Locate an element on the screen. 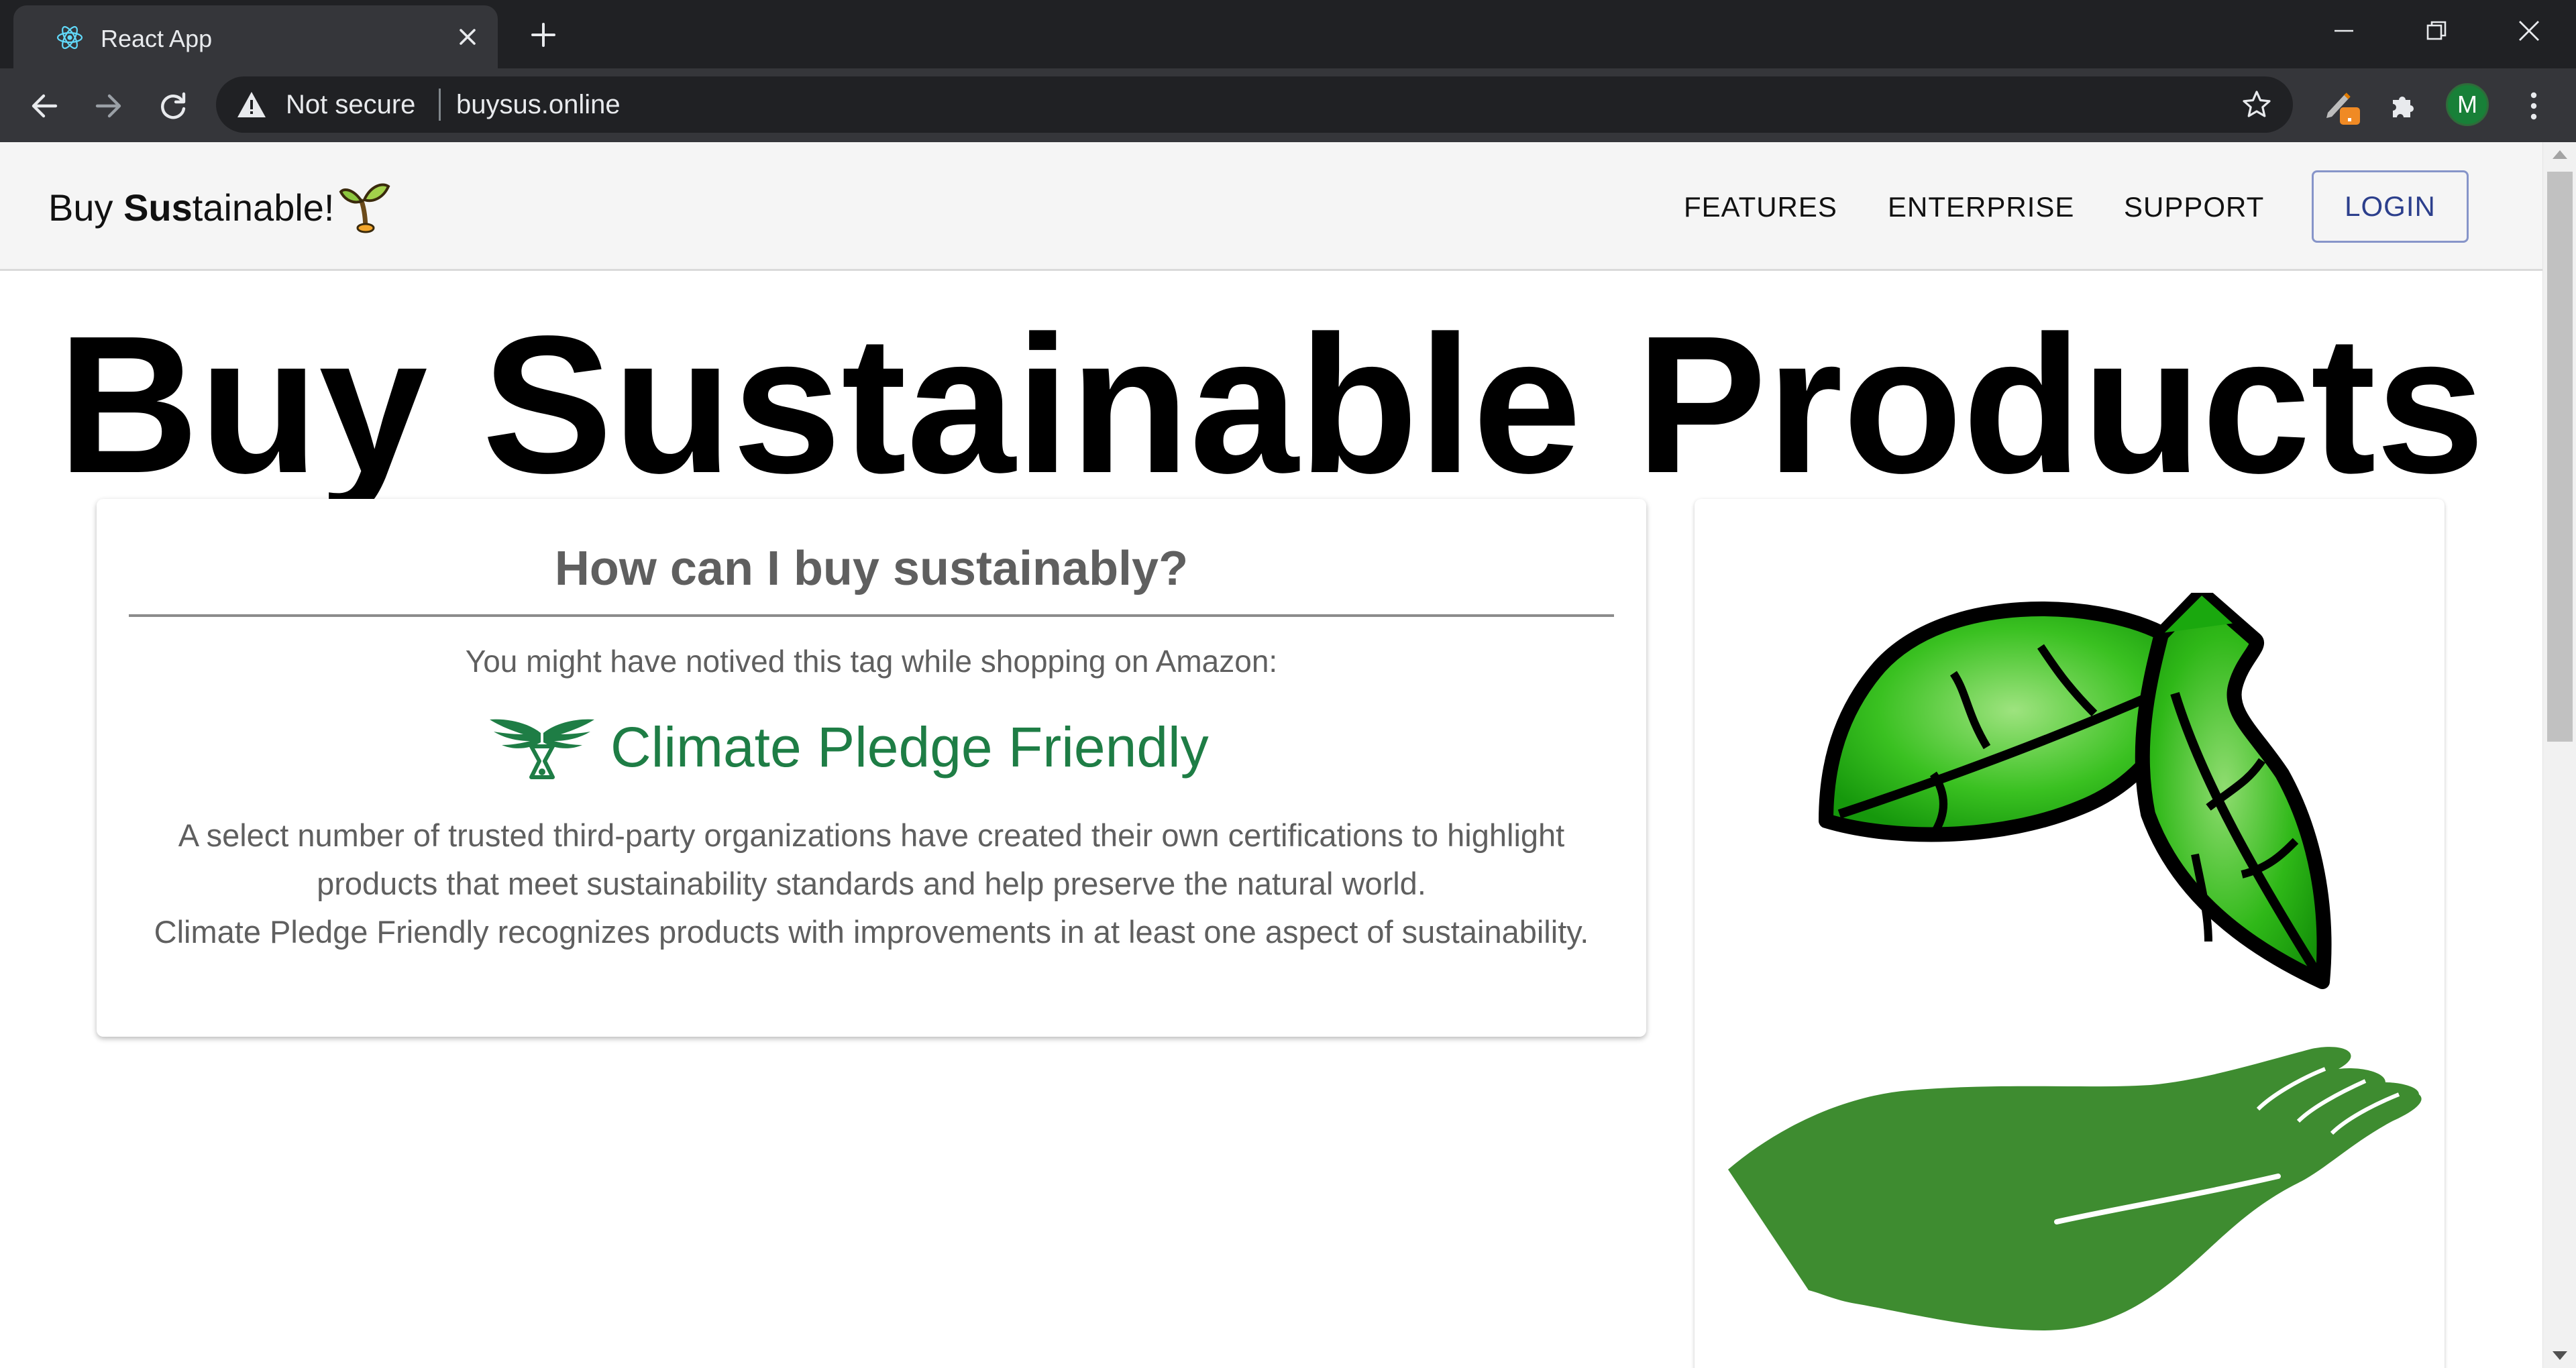 The image size is (2576, 1368). nav-support: SUPPORT is located at coordinates (2194, 207).